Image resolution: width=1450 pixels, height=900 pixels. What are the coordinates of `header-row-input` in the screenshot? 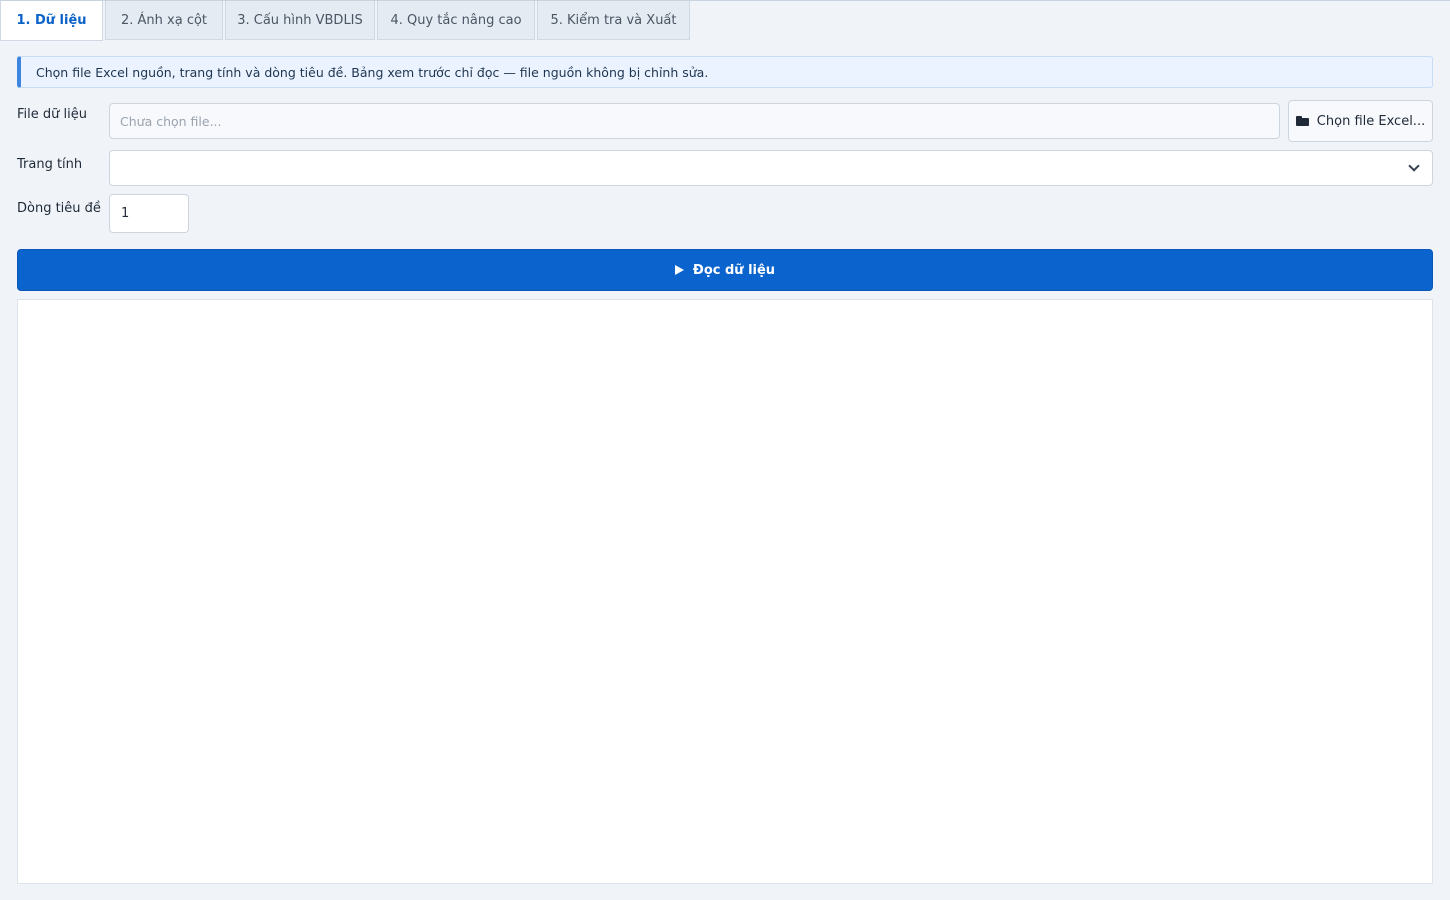 It's located at (149, 213).